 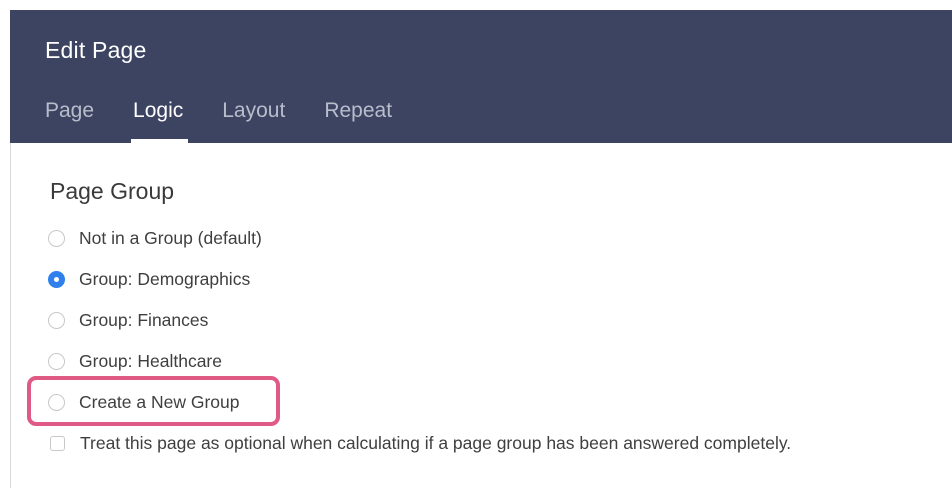 I want to click on edit-page-title: Edit Page, so click(x=96, y=50).